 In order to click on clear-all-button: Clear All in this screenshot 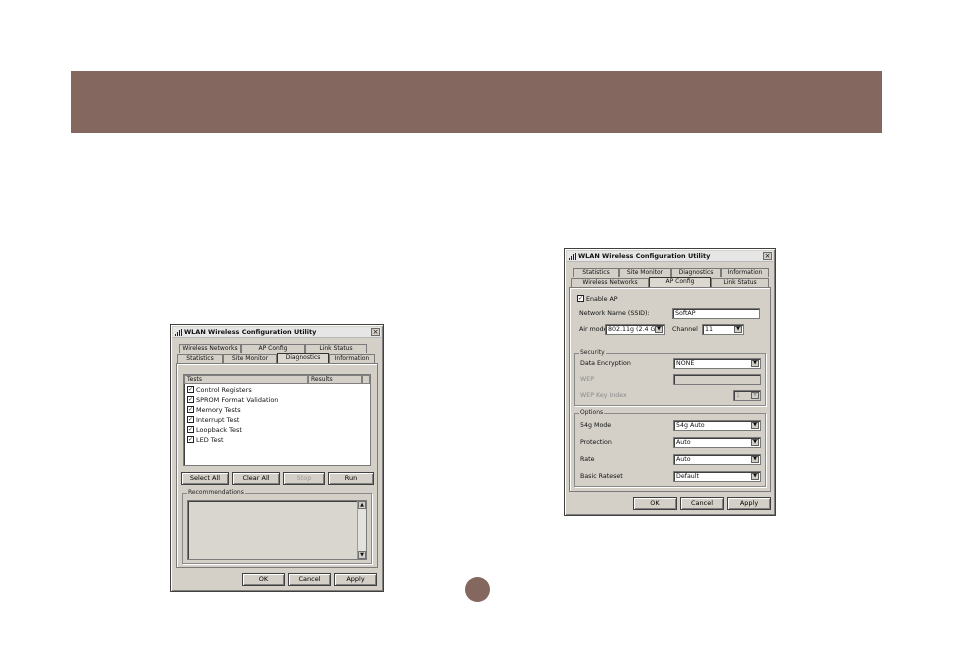, I will do `click(256, 478)`.